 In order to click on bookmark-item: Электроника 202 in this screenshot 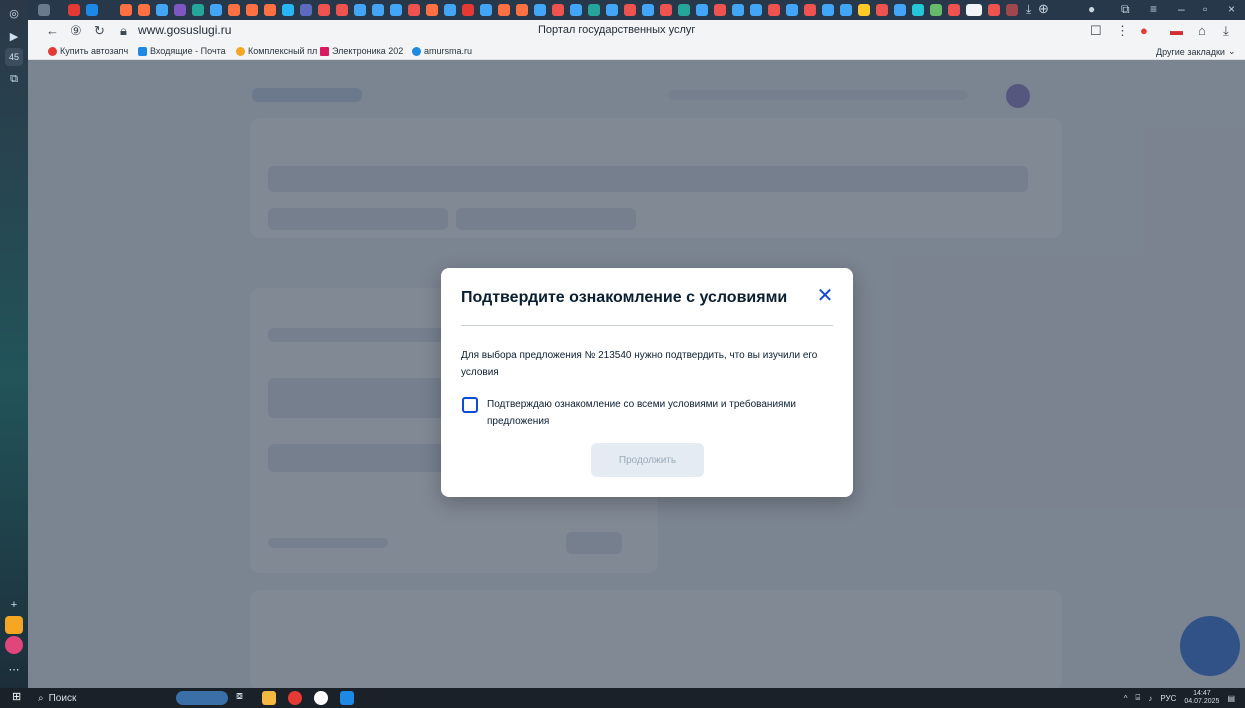, I will do `click(361, 51)`.